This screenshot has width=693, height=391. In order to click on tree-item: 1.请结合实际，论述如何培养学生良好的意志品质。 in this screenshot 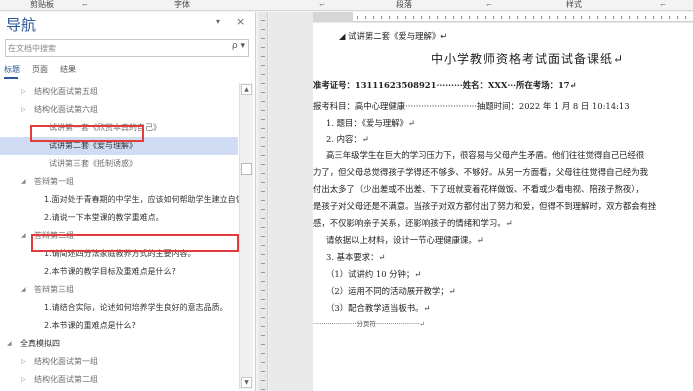, I will do `click(119, 308)`.